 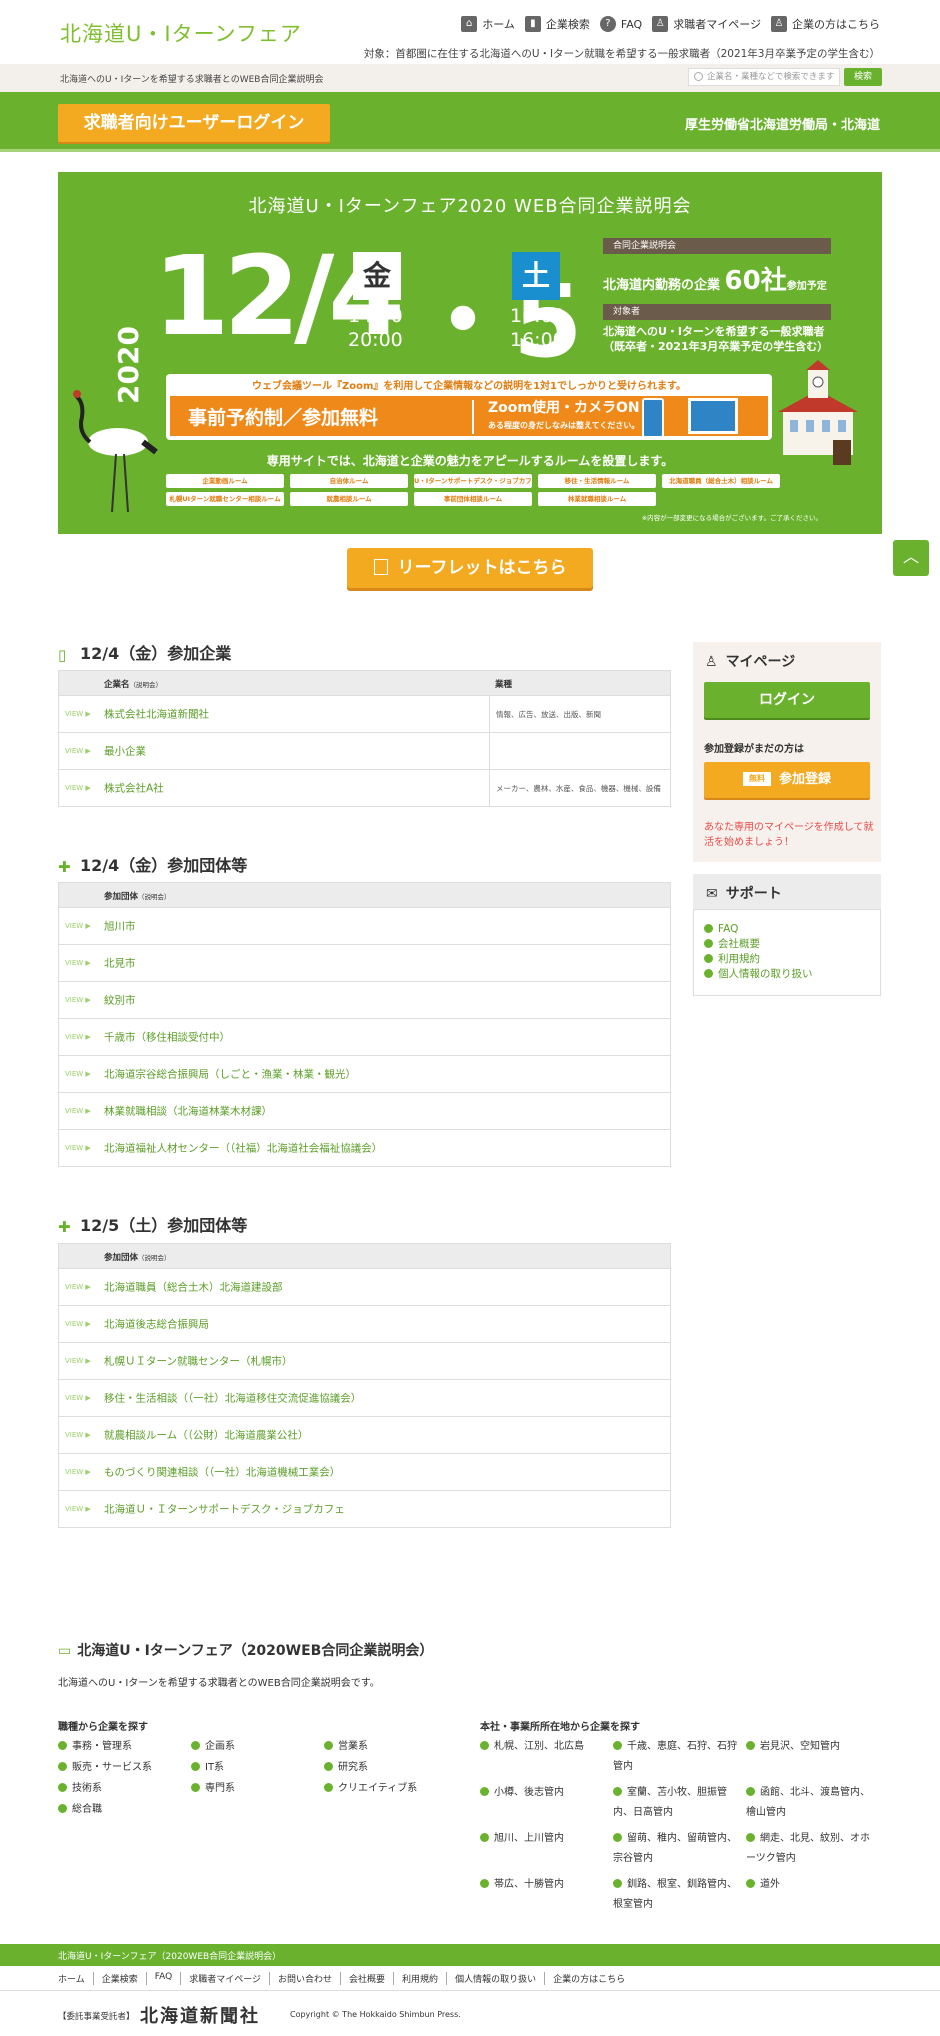 I want to click on company-name: 最小企業, so click(x=125, y=751).